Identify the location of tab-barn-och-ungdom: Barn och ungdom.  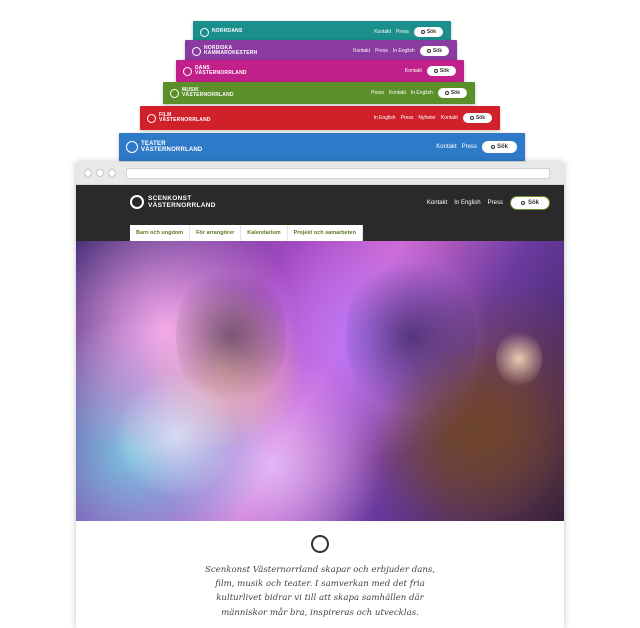
(160, 233).